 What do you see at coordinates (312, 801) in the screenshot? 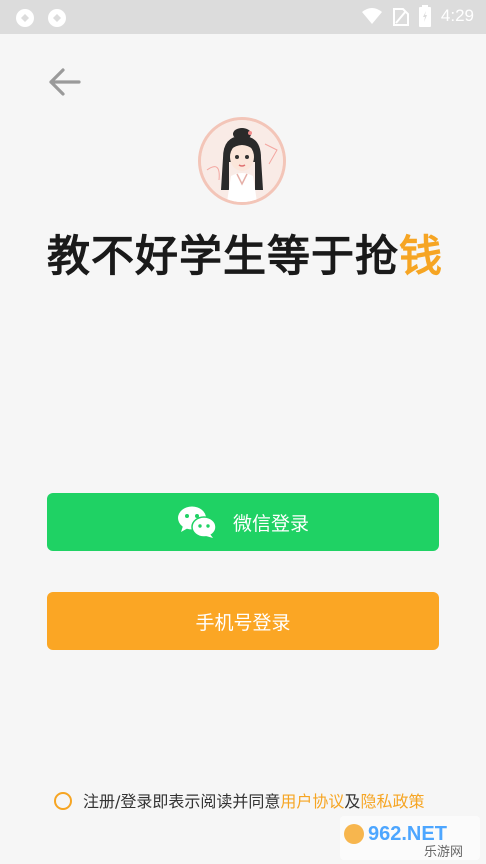
I see `user-agreement-link: 用户协议` at bounding box center [312, 801].